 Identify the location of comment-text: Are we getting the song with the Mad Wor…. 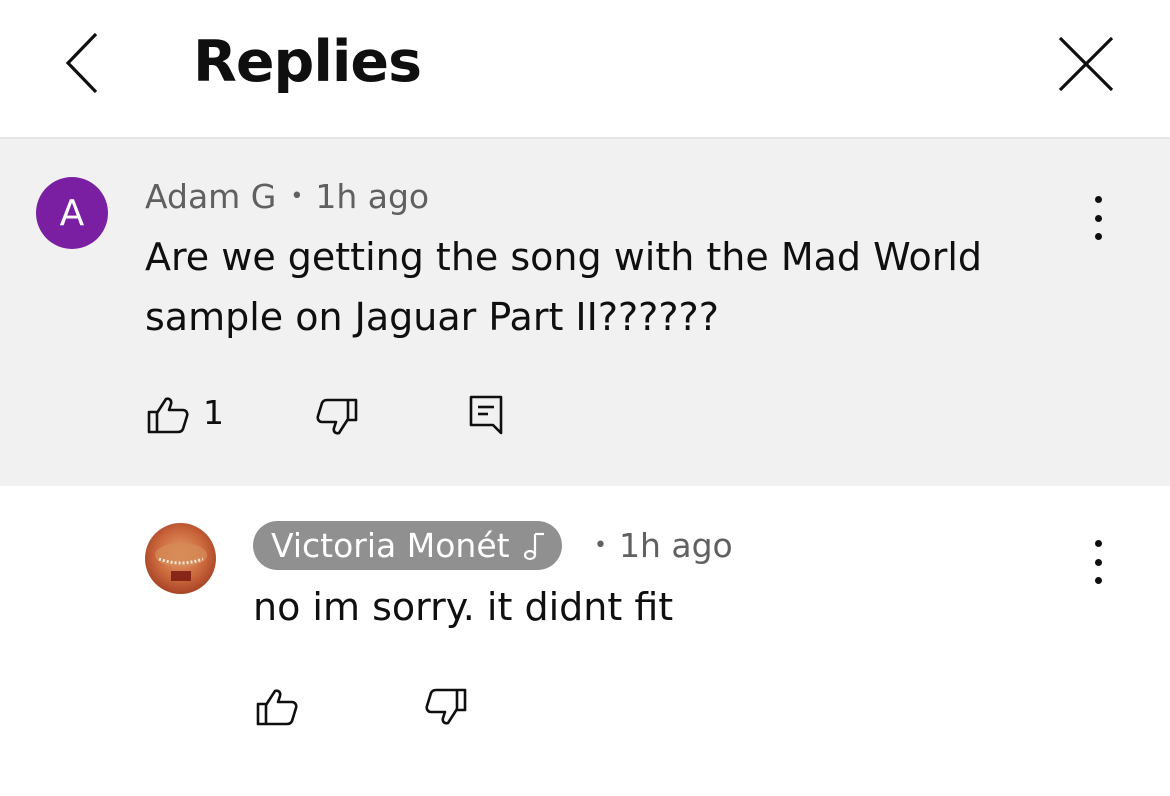
(563, 287).